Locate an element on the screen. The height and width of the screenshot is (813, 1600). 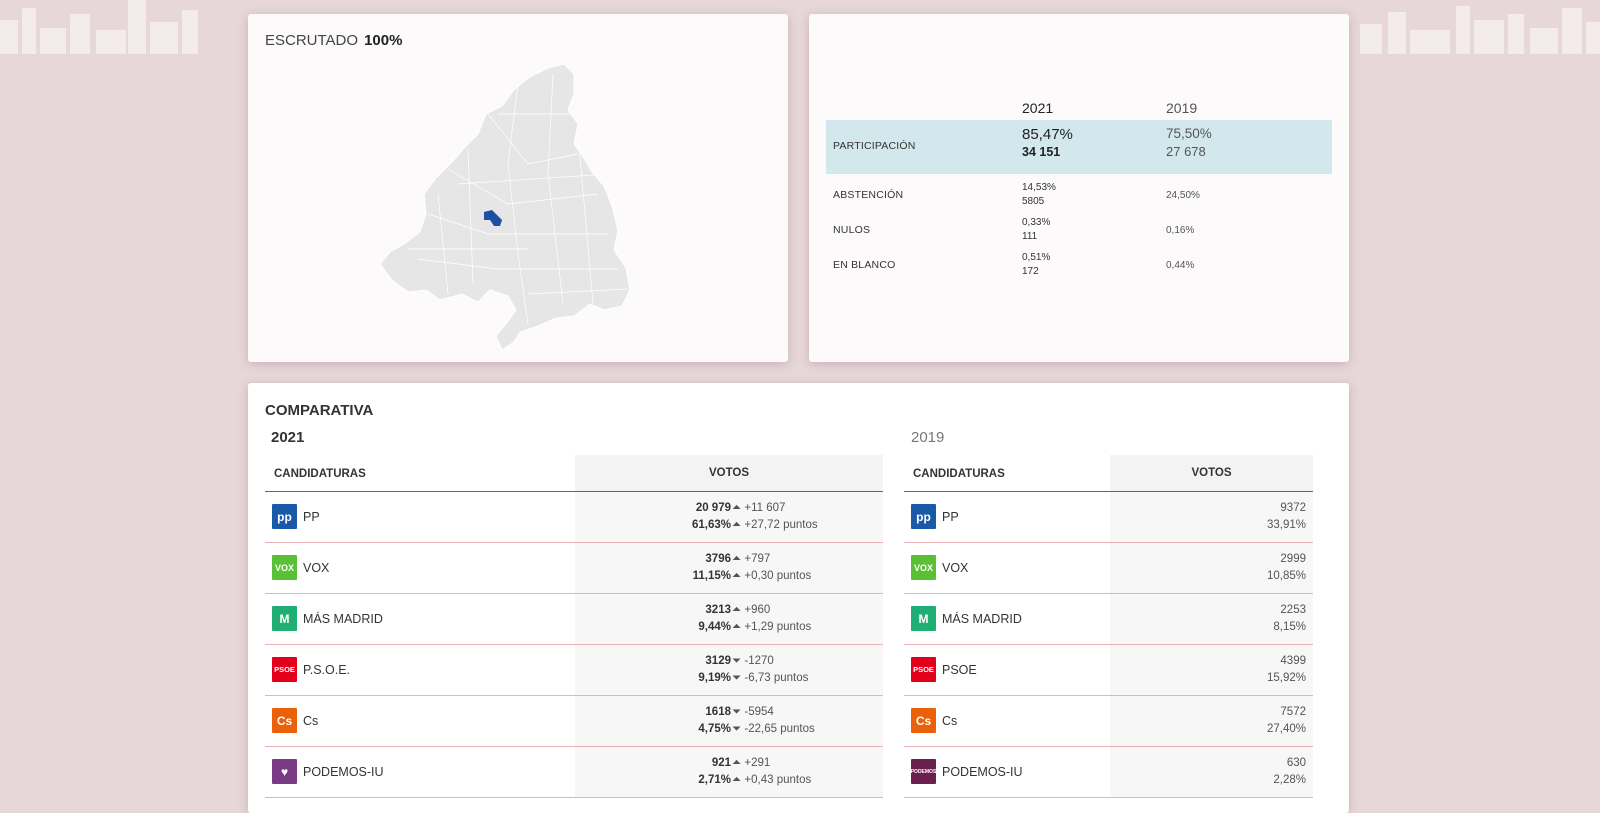
previous-count: 27 678 is located at coordinates (1186, 151).